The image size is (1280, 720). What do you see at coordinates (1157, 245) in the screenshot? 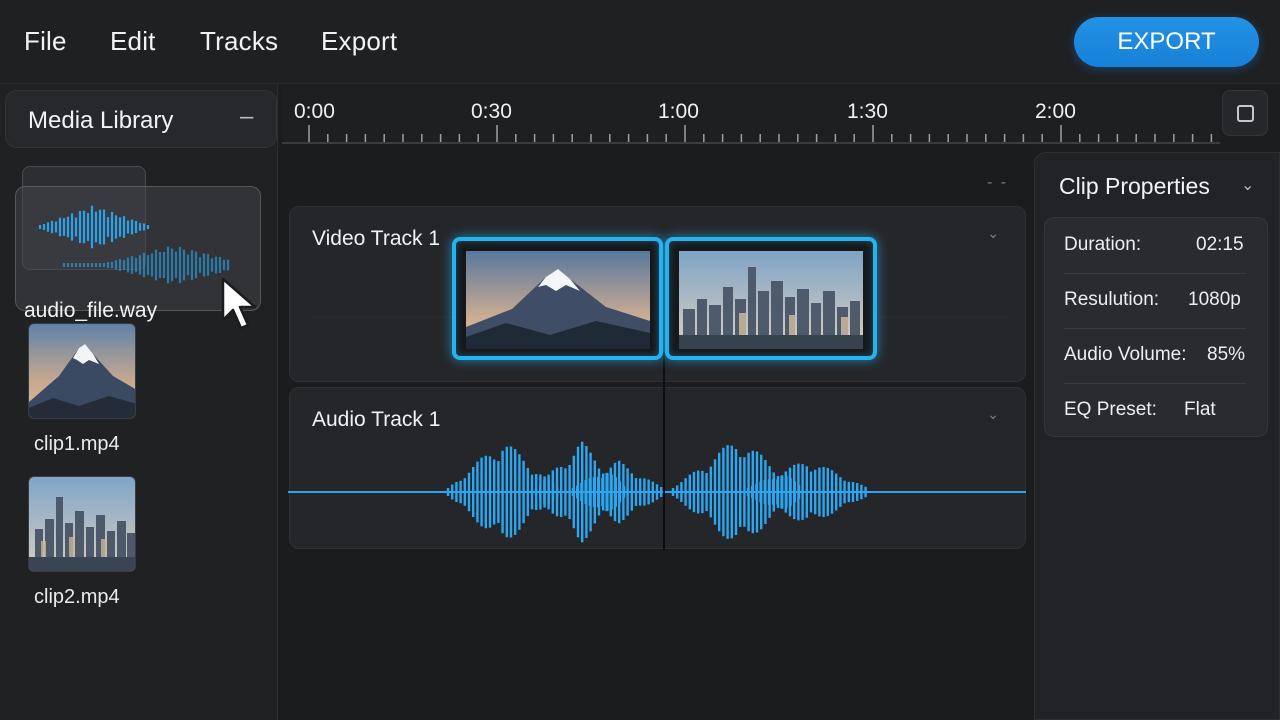
I see `property-duration: Duration: 02:15` at bounding box center [1157, 245].